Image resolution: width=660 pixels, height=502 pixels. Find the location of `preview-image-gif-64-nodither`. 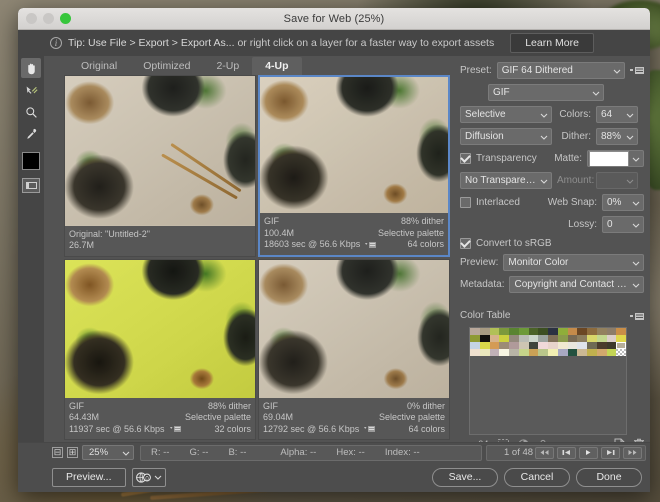

preview-image-gif-64-nodither is located at coordinates (354, 328).